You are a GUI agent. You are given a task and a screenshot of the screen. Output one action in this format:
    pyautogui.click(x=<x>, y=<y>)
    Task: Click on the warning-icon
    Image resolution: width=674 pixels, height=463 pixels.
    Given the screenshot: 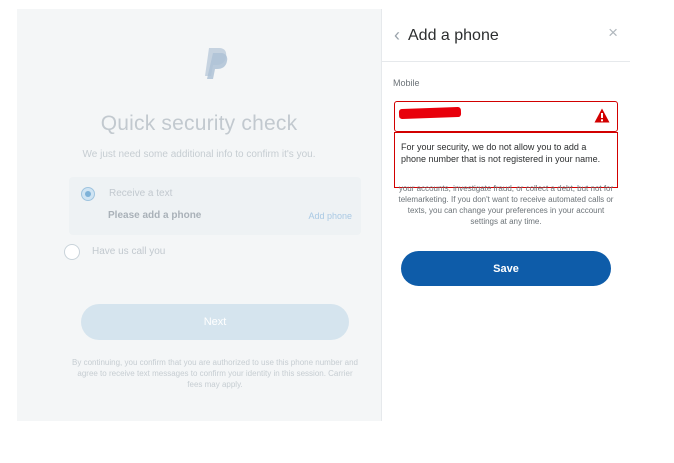 What is the action you would take?
    pyautogui.click(x=602, y=115)
    